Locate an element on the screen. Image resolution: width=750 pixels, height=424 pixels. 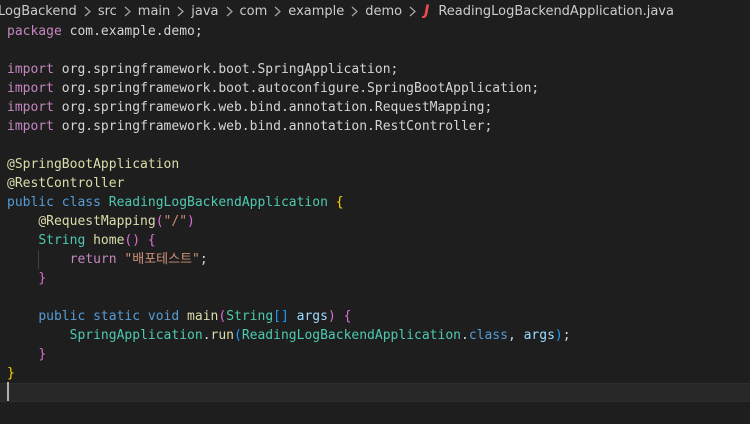
breadcrumb-item-example: example is located at coordinates (316, 11).